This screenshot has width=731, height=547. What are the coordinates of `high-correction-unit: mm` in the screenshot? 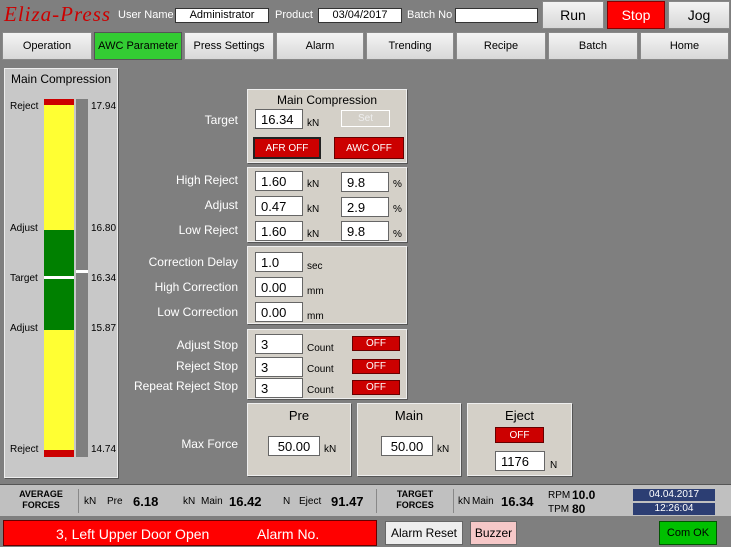 It's located at (315, 291).